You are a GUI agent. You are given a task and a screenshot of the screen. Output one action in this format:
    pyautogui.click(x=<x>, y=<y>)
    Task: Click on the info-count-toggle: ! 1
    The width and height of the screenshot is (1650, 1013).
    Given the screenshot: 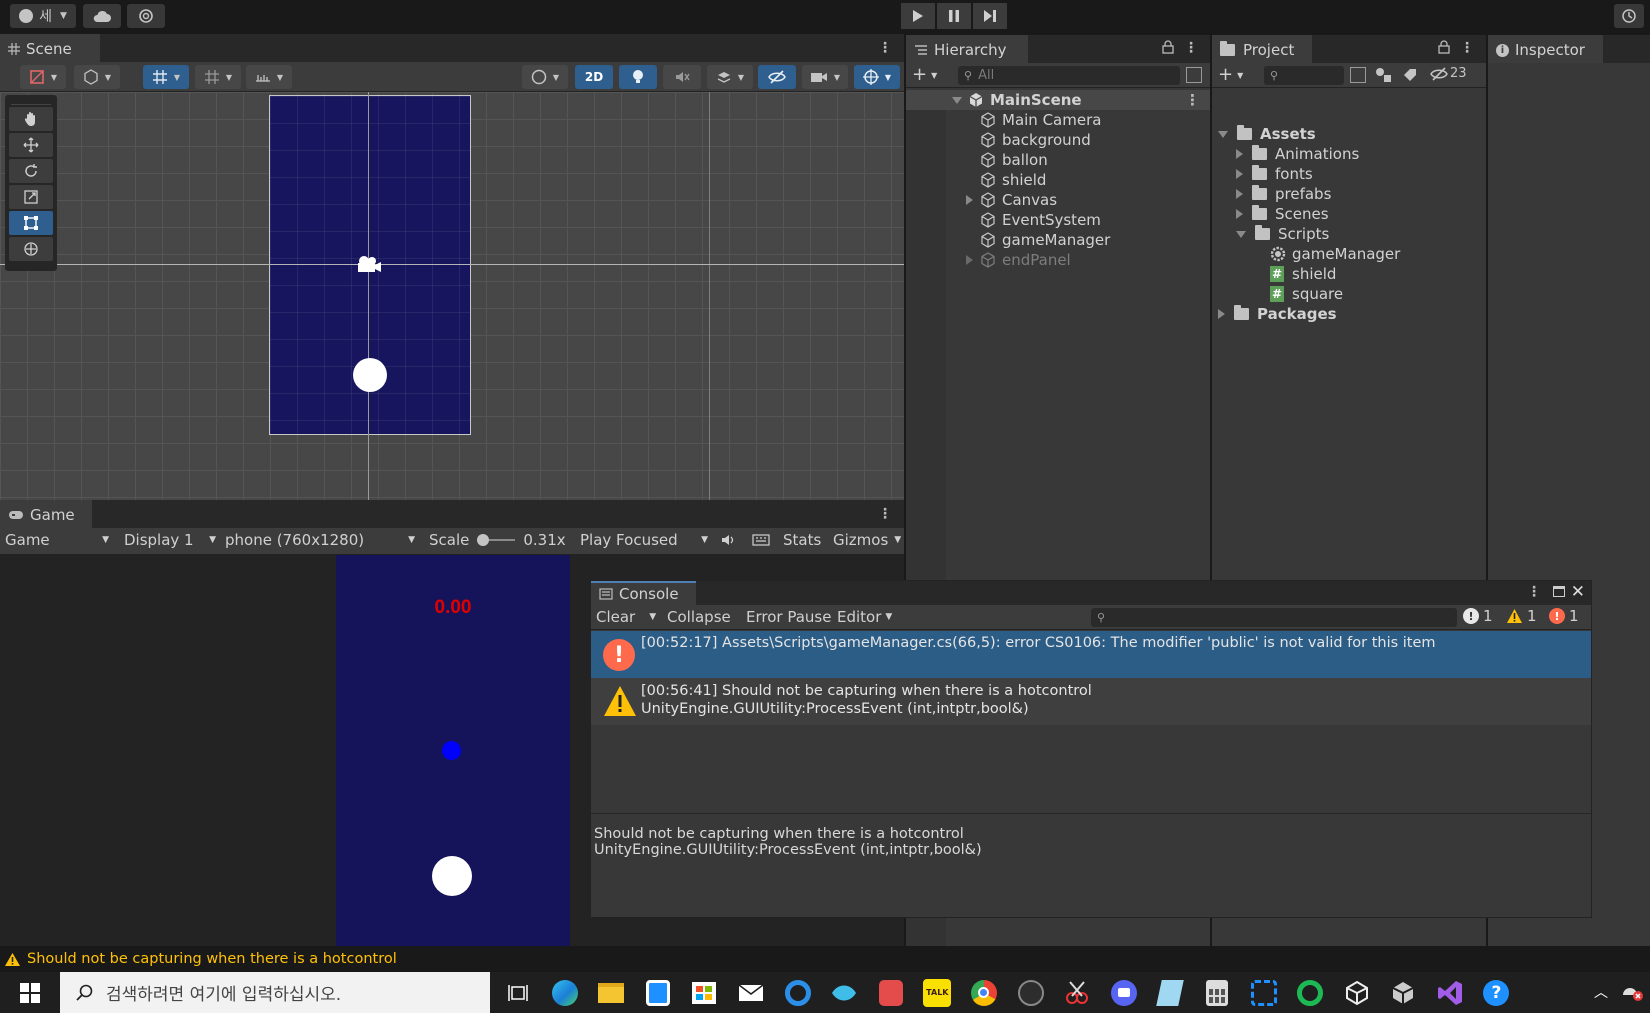 What is the action you would take?
    pyautogui.click(x=1478, y=616)
    